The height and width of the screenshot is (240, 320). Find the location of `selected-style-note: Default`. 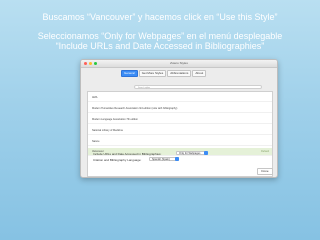

selected-style-note: Default is located at coordinates (265, 151).